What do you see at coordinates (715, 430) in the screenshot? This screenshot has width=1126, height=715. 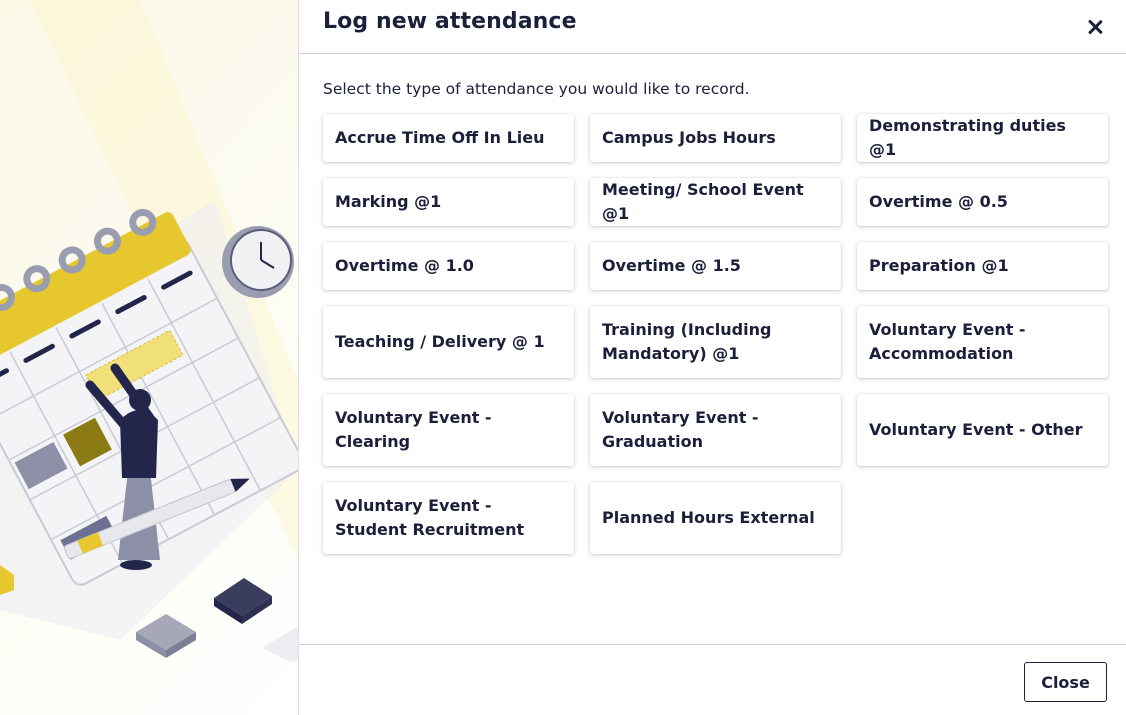 I see `option-voluntary-graduation: Voluntary Event - Graduation` at bounding box center [715, 430].